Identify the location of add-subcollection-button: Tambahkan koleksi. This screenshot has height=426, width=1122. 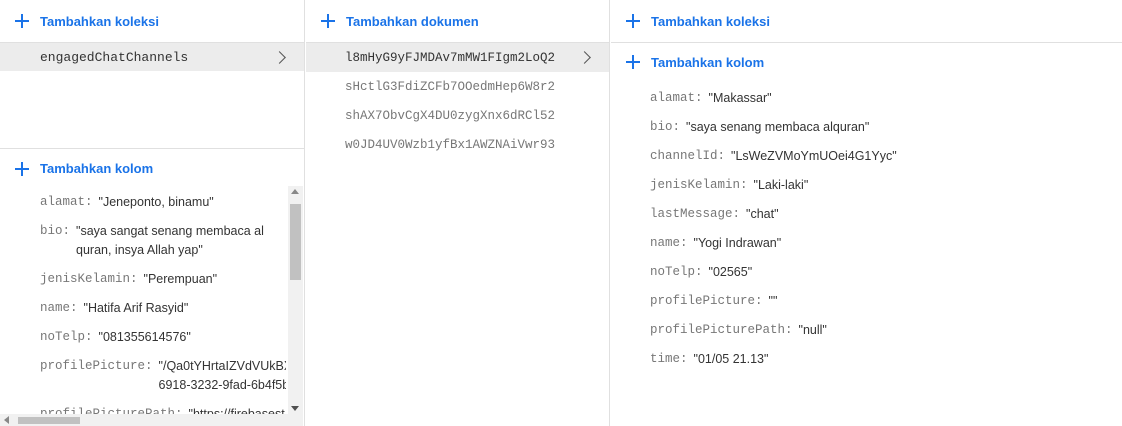
(866, 21).